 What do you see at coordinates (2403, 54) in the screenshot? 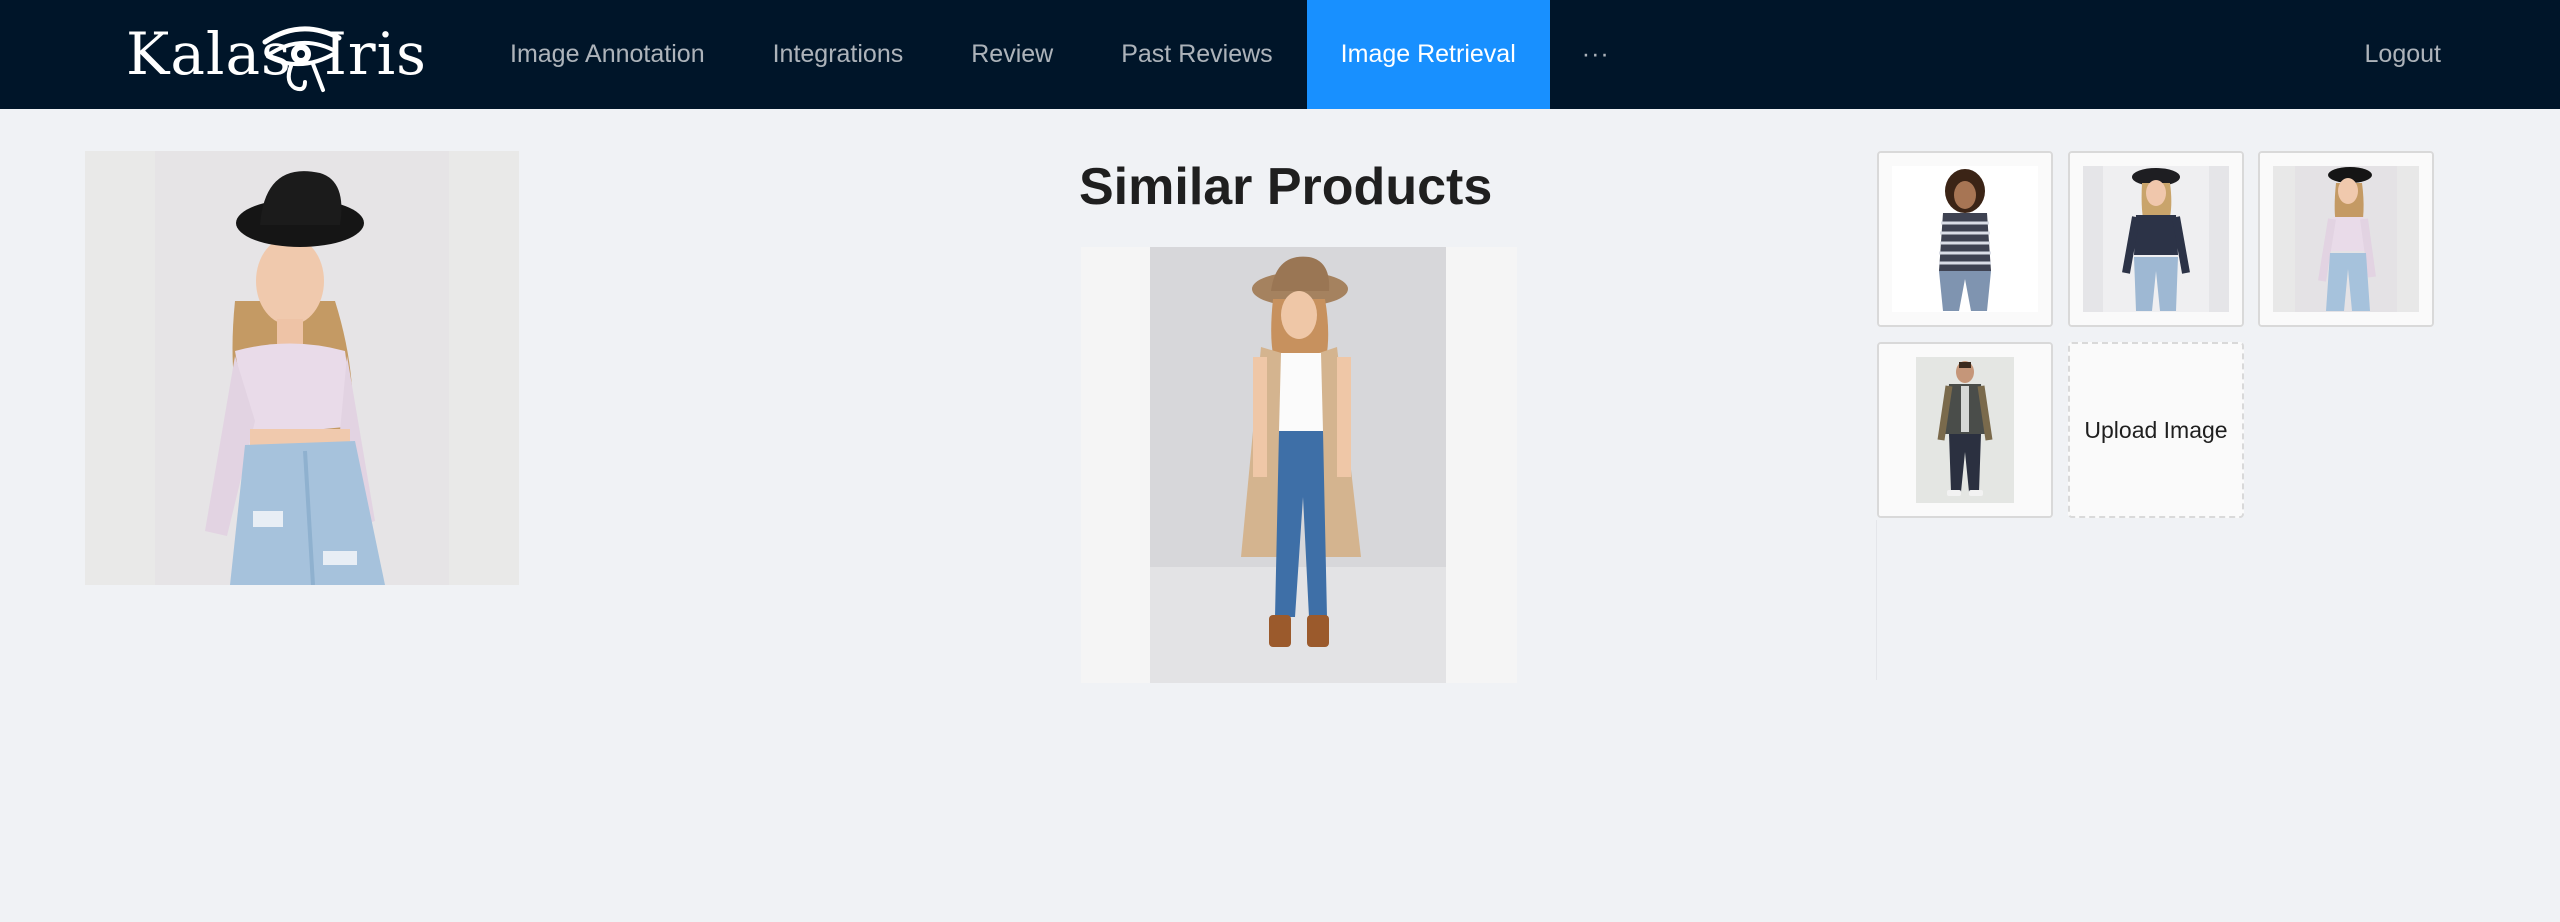
I see `logout-link: Logout` at bounding box center [2403, 54].